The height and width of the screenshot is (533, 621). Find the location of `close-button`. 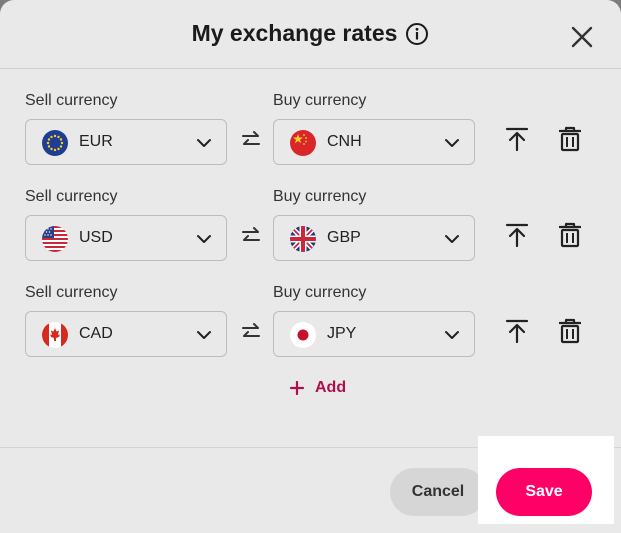

close-button is located at coordinates (582, 37).